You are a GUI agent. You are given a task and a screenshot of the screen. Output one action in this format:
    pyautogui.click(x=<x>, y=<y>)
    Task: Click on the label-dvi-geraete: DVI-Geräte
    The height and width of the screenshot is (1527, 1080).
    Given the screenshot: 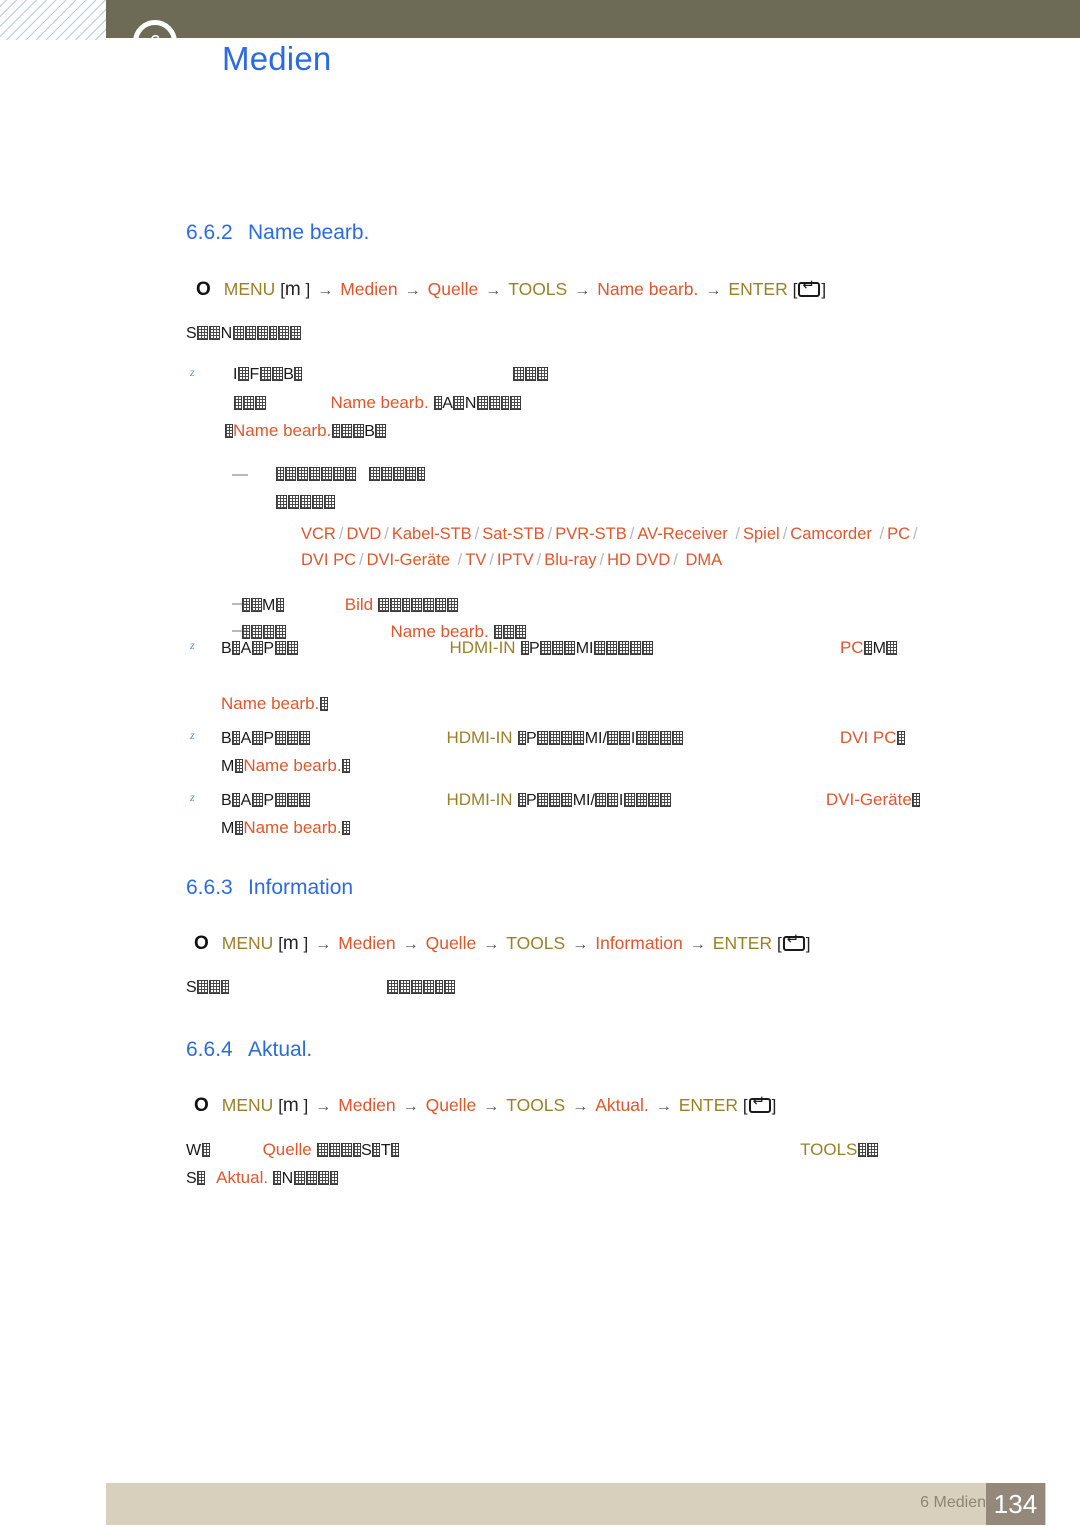 What is the action you would take?
    pyautogui.click(x=868, y=799)
    